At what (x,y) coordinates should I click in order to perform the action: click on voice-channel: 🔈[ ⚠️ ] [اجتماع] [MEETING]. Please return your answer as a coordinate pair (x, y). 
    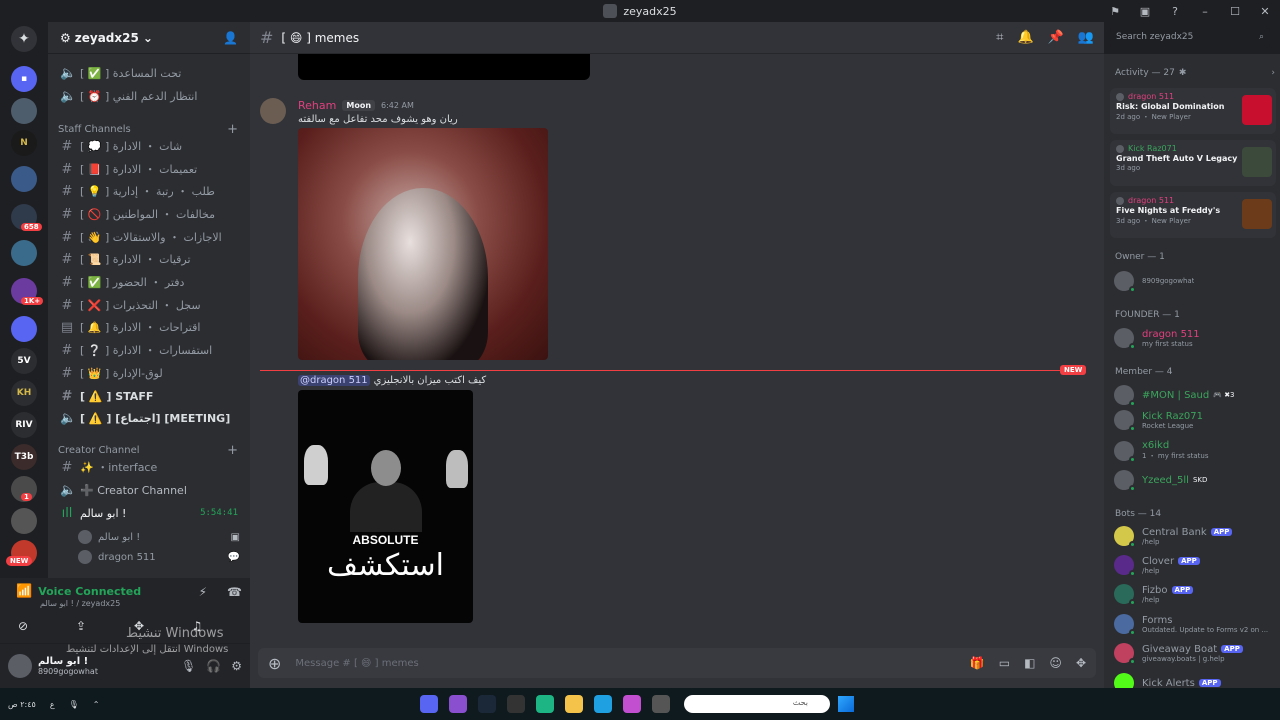
    Looking at the image, I should click on (149, 418).